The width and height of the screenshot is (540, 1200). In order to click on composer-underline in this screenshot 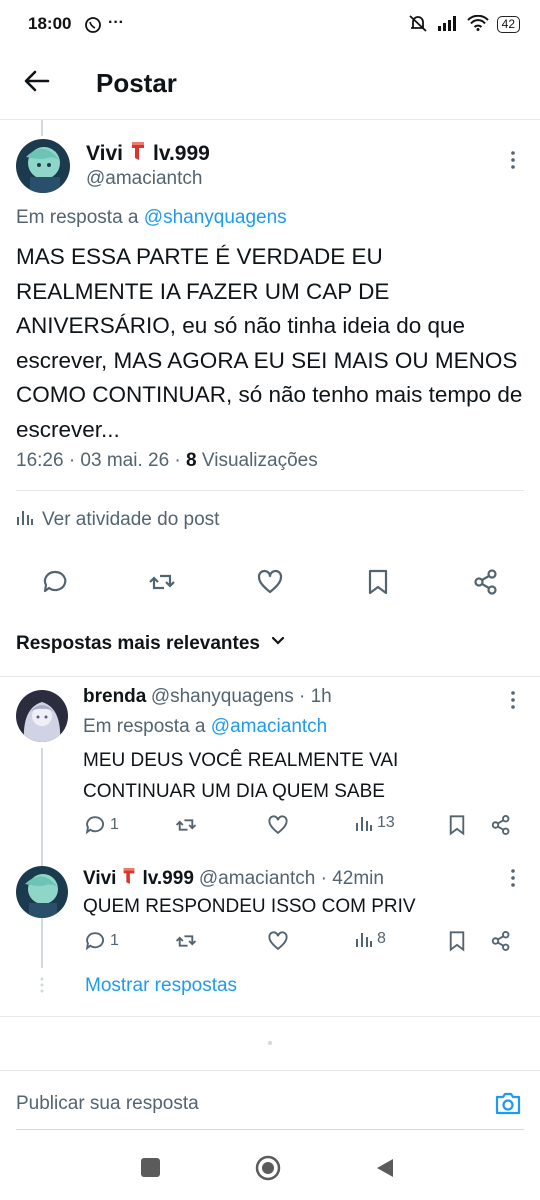, I will do `click(270, 1129)`.